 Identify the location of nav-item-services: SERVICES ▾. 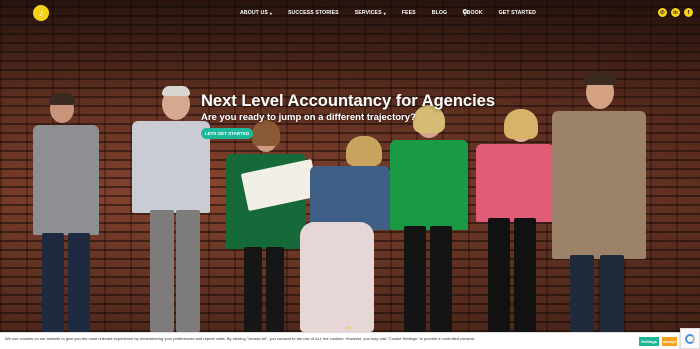
(370, 13).